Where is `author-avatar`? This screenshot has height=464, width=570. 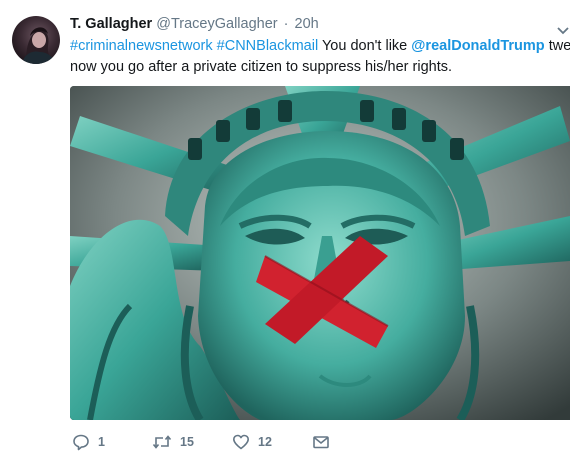 author-avatar is located at coordinates (36, 40).